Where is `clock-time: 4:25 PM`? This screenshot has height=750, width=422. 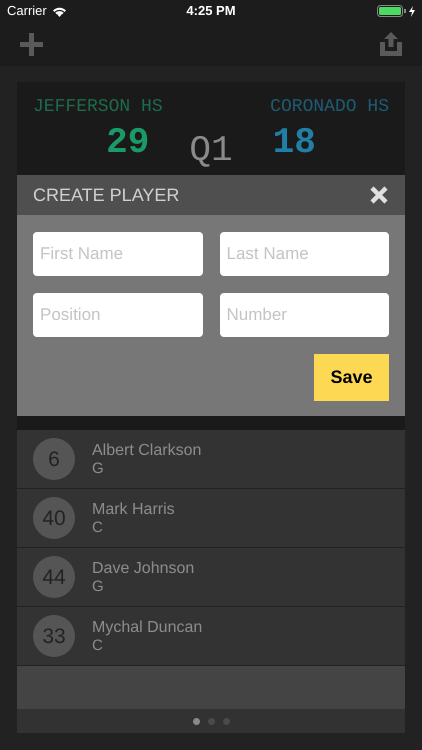 clock-time: 4:25 PM is located at coordinates (211, 11).